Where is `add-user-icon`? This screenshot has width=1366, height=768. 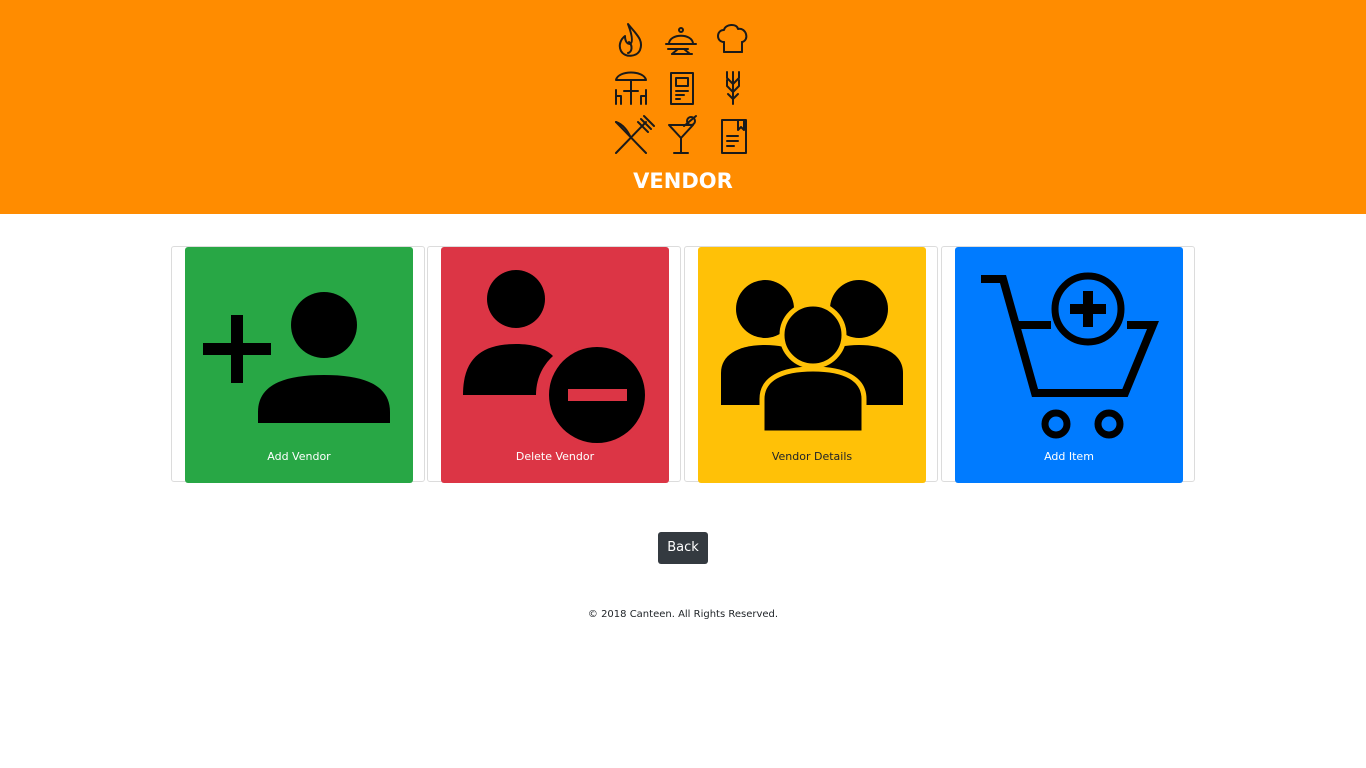
add-user-icon is located at coordinates (296, 357).